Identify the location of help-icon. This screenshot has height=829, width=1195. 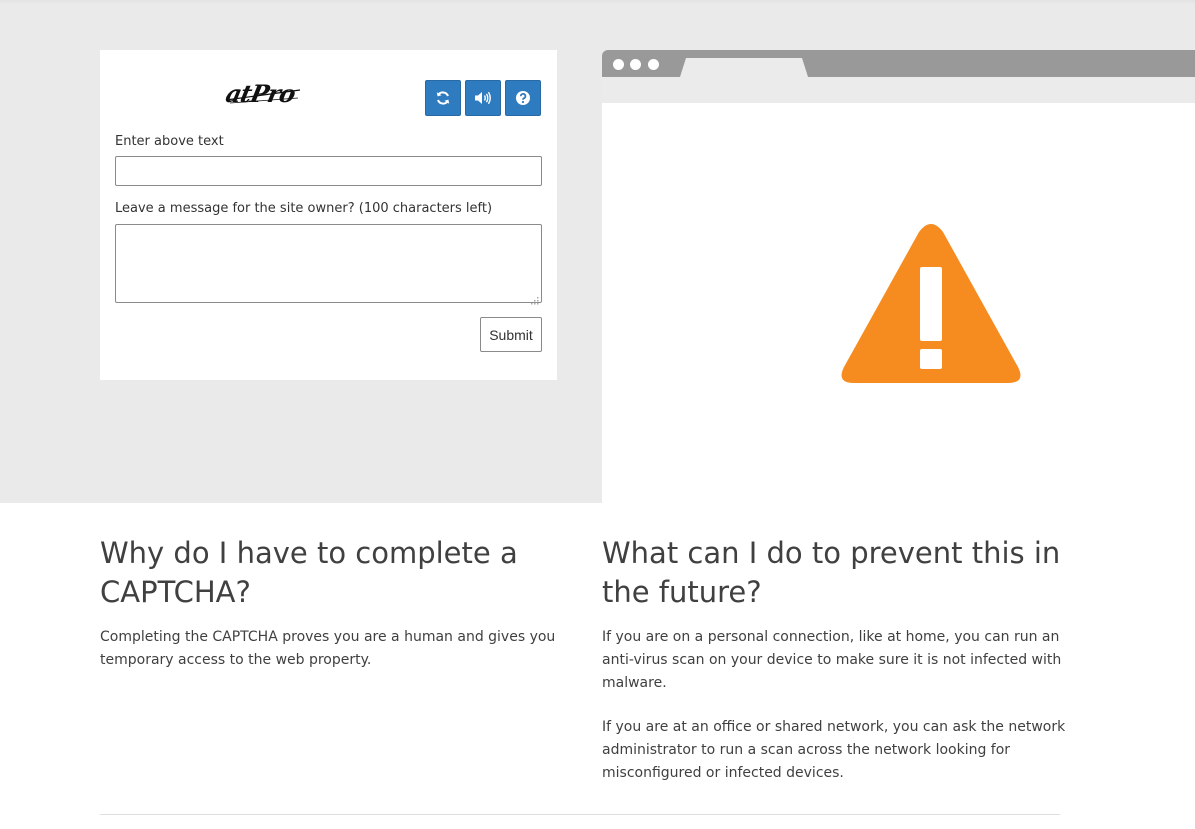
(523, 98).